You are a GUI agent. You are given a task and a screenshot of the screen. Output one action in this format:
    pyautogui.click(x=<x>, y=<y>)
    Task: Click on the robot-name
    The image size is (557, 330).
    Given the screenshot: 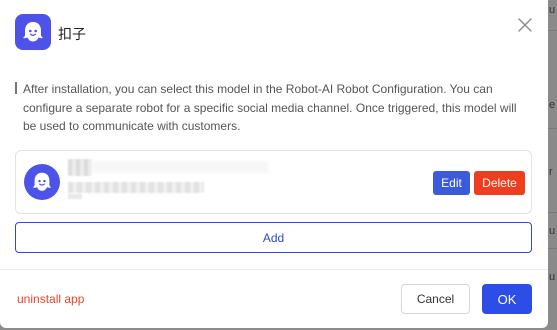 What is the action you would take?
    pyautogui.click(x=80, y=167)
    